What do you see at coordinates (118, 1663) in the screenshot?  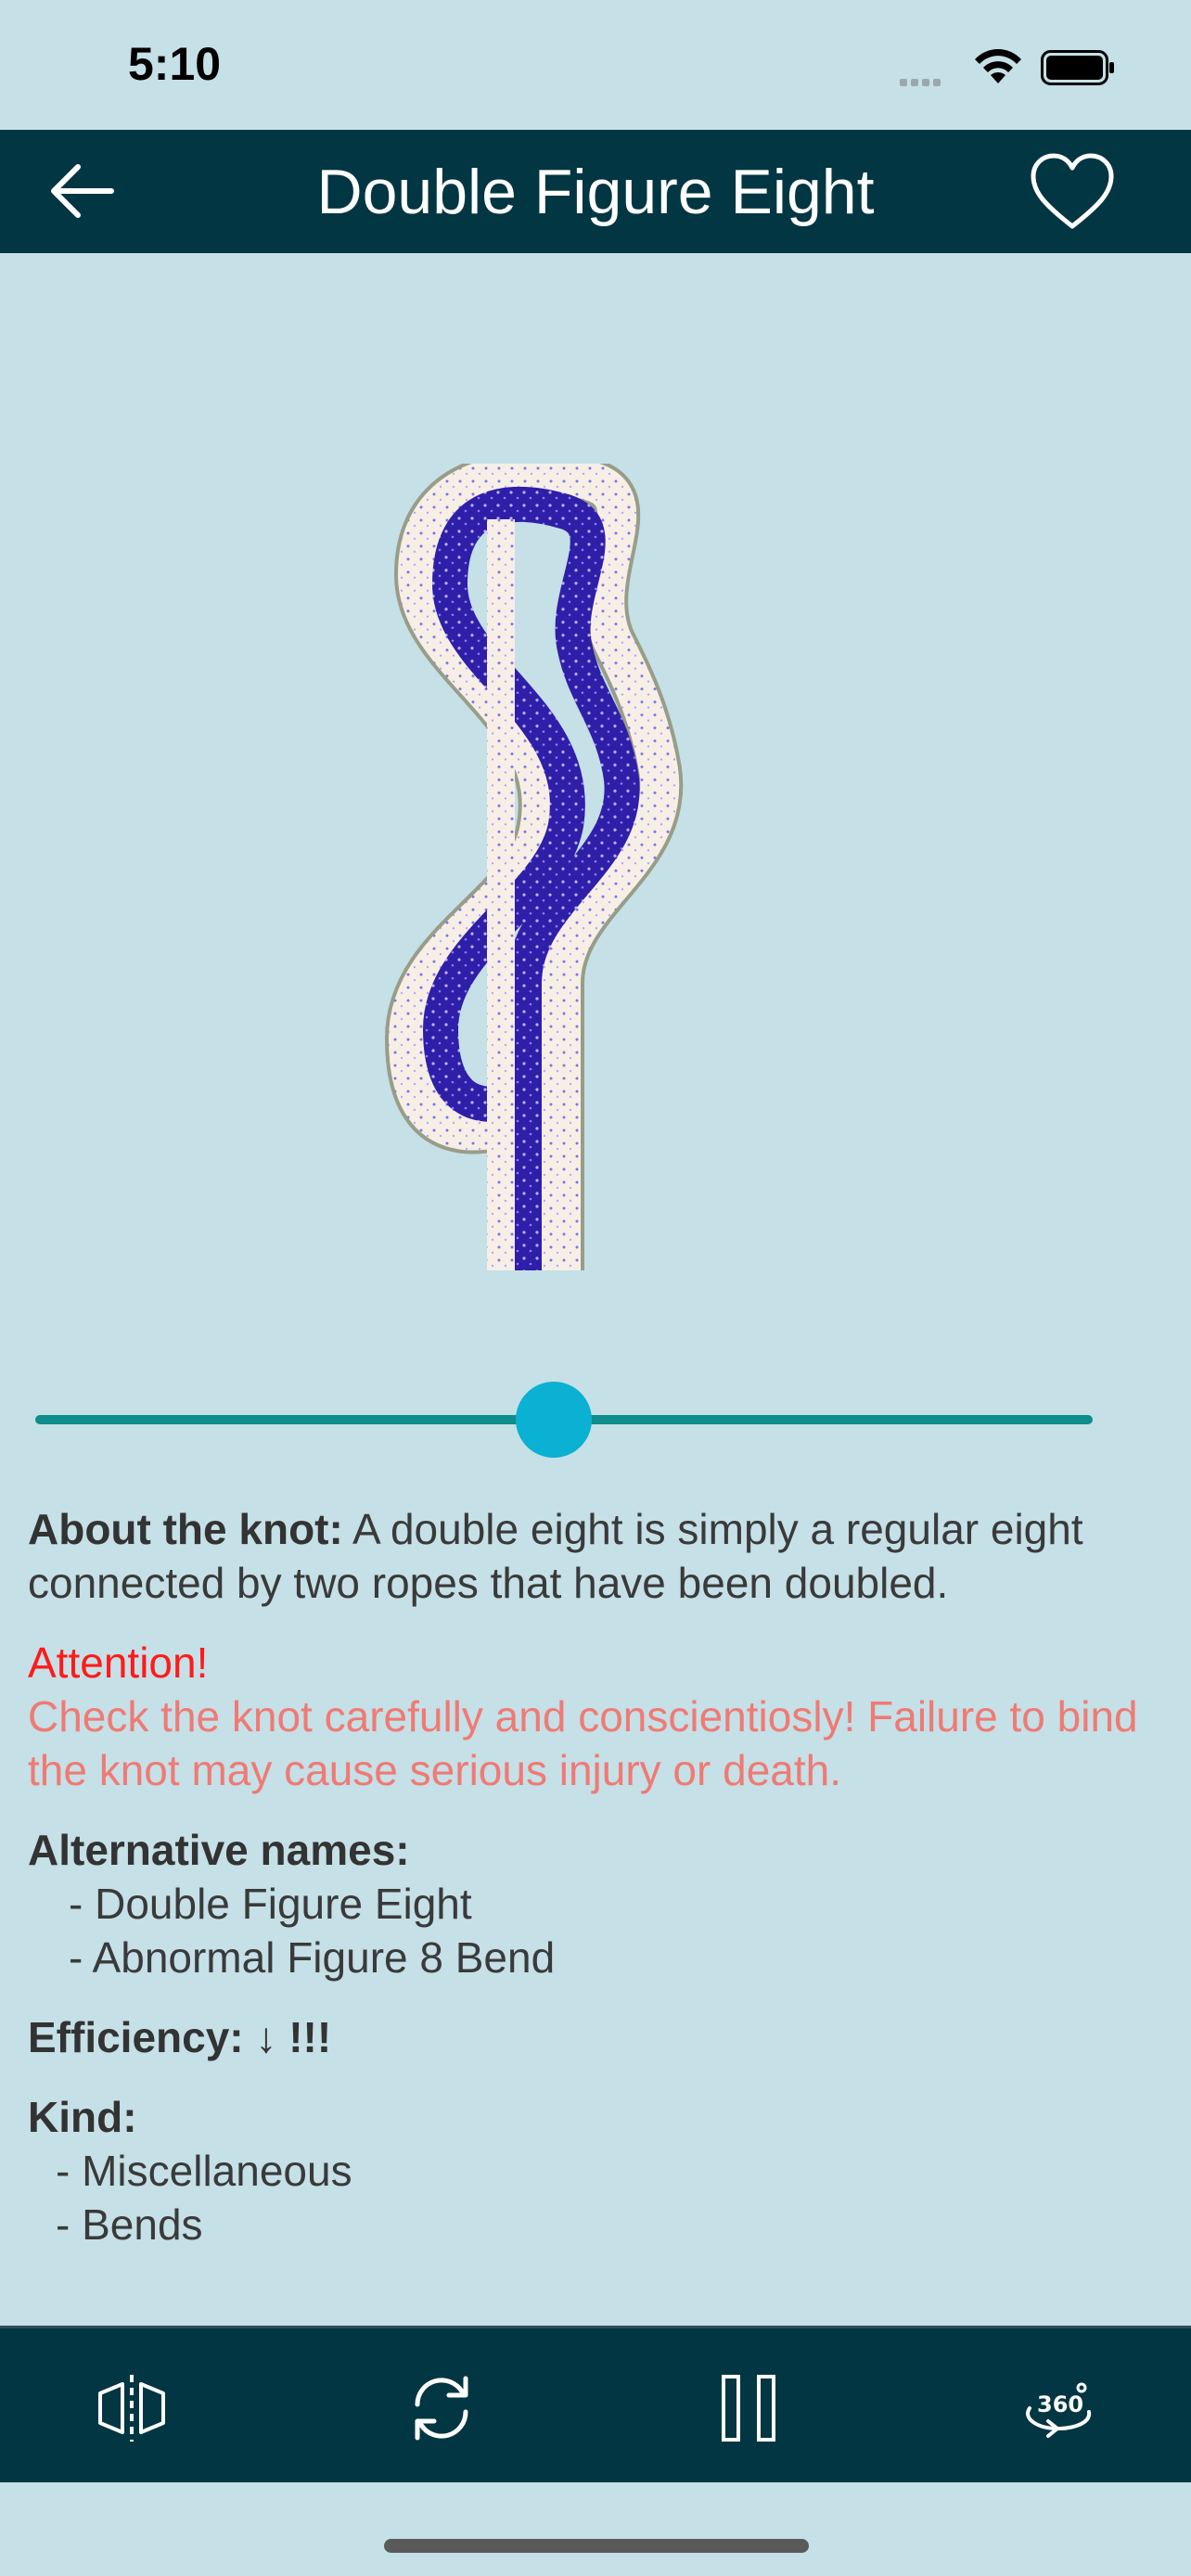 I see `attention-title: Attention!` at bounding box center [118, 1663].